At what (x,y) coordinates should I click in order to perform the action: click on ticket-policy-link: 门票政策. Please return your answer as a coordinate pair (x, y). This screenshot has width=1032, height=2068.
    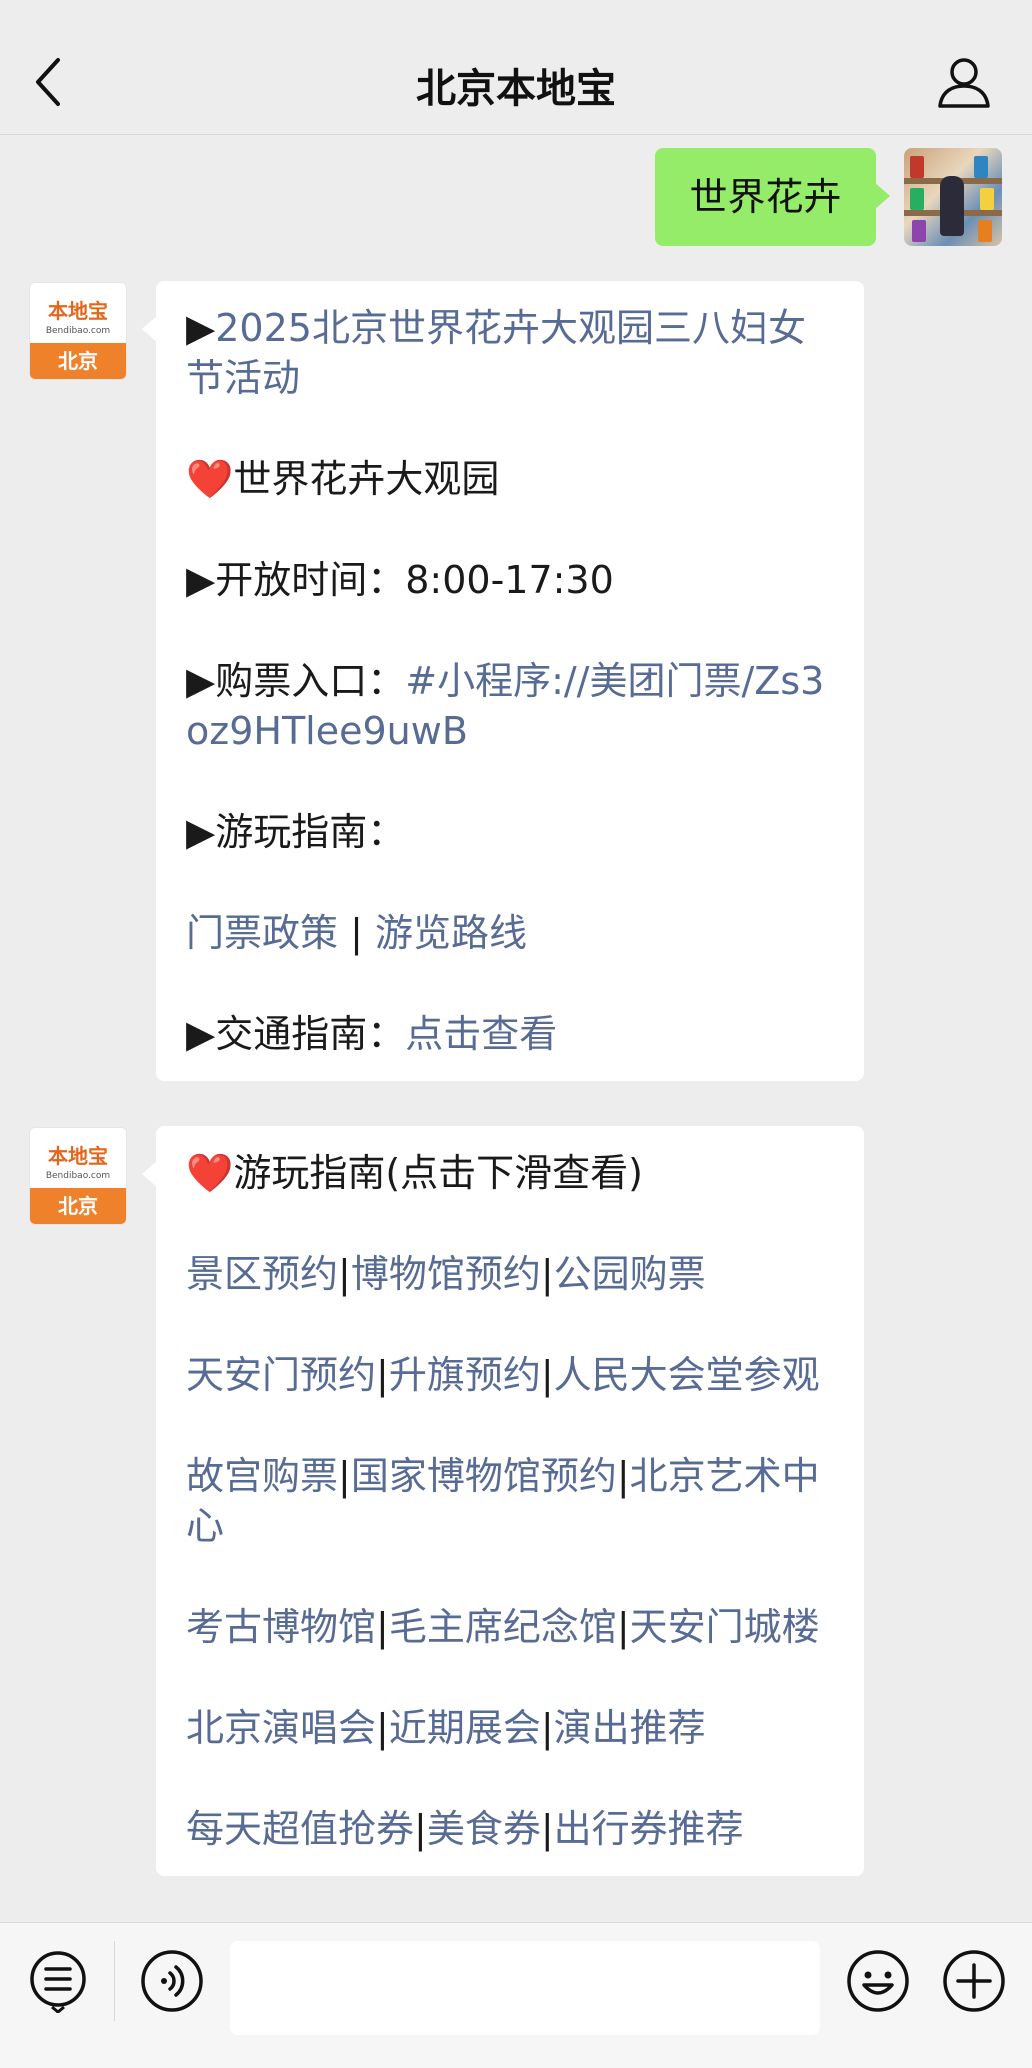
    Looking at the image, I should click on (262, 933).